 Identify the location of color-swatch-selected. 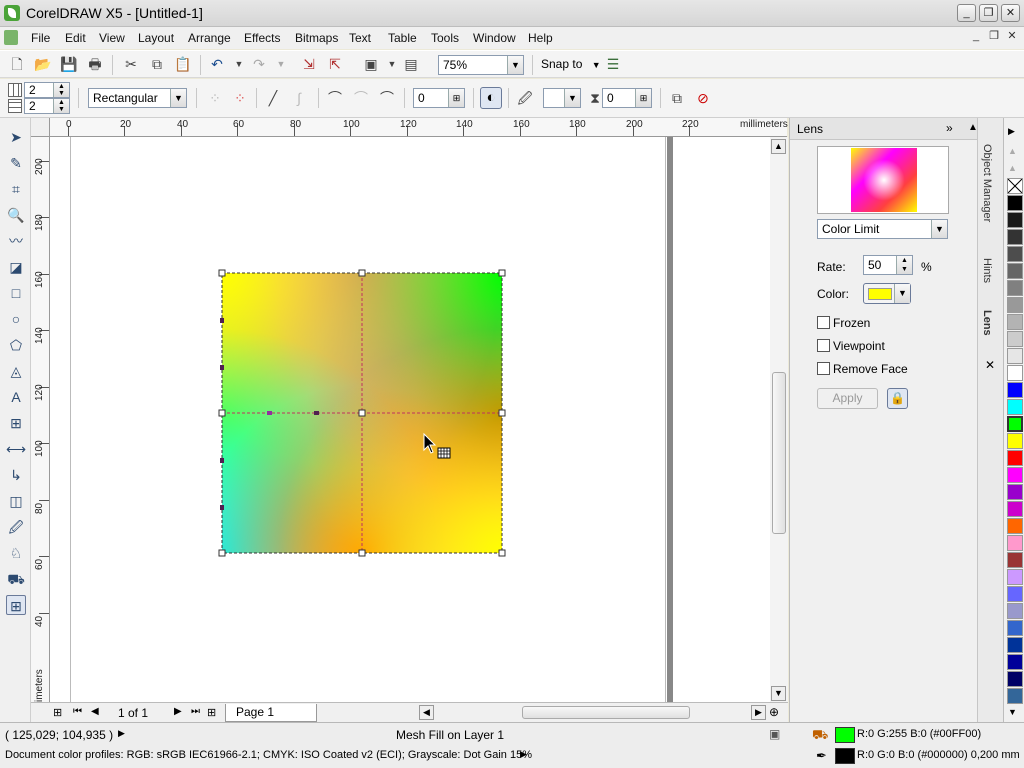
(1015, 424).